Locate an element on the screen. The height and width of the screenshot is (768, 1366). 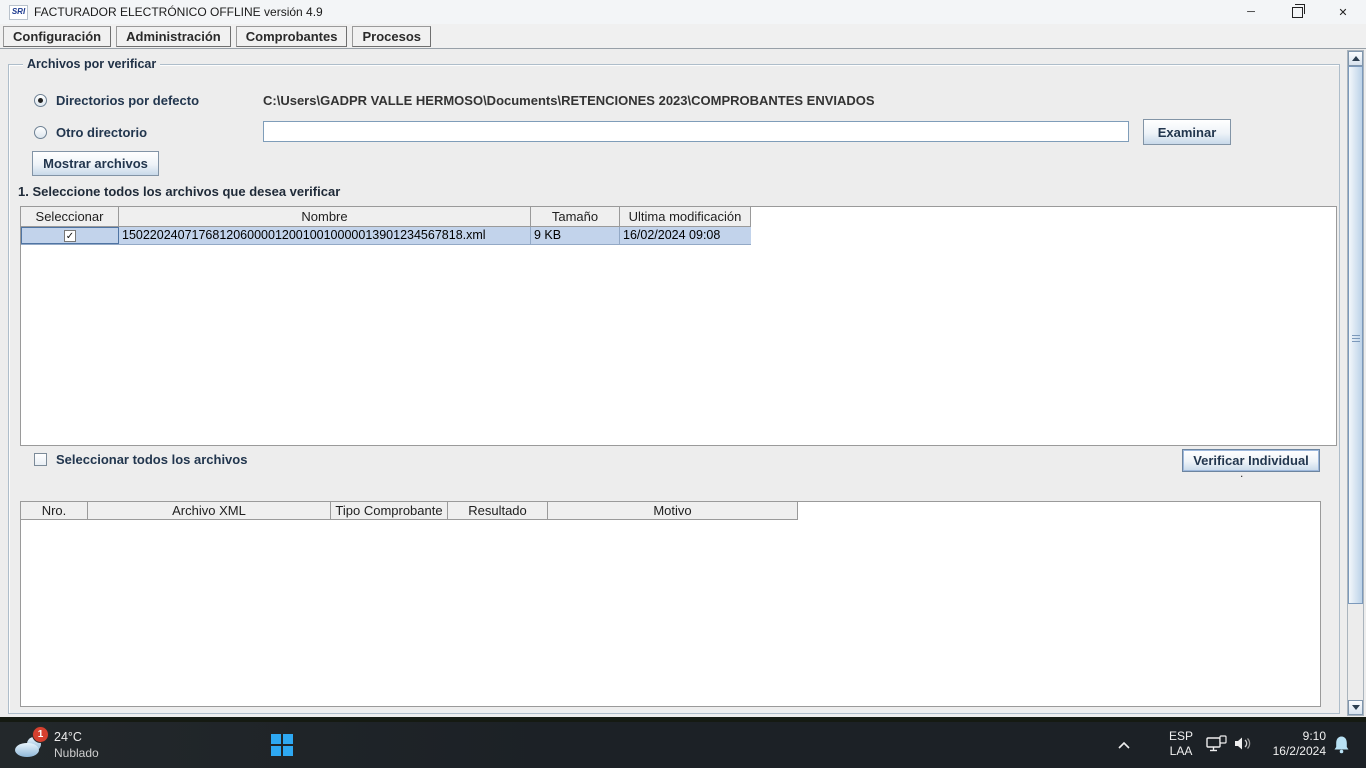
minimize-icon: ─ is located at coordinates (1251, 12).